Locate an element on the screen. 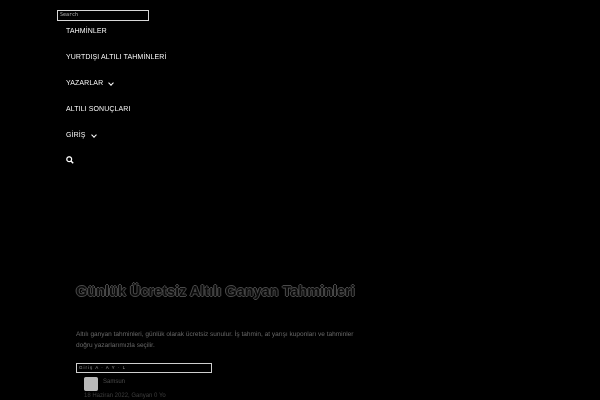  post-meta: 18 Haziran 2022, Ganyan 0 Yo is located at coordinates (125, 396).